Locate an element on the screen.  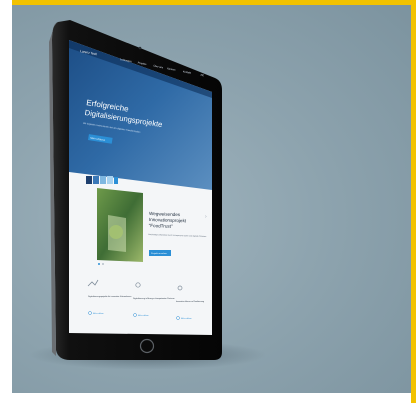
card-1-link: Mehr erfahren is located at coordinates (98, 313).